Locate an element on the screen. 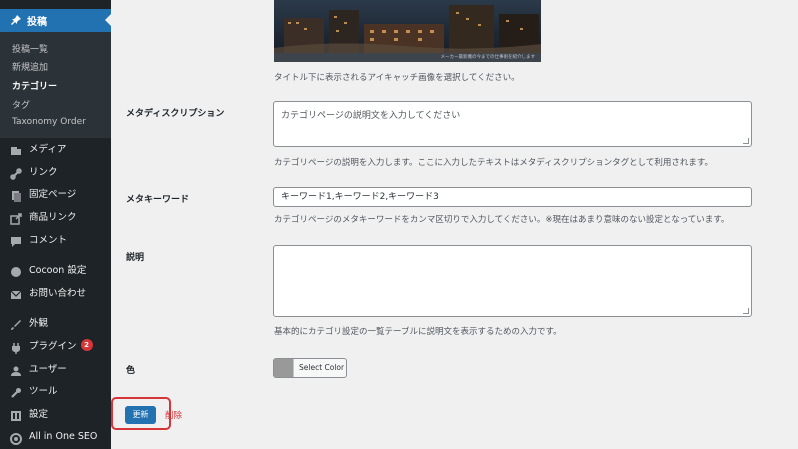 This screenshot has height=449, width=798. sidebar-item-product-links: 商品リンク is located at coordinates (43, 216).